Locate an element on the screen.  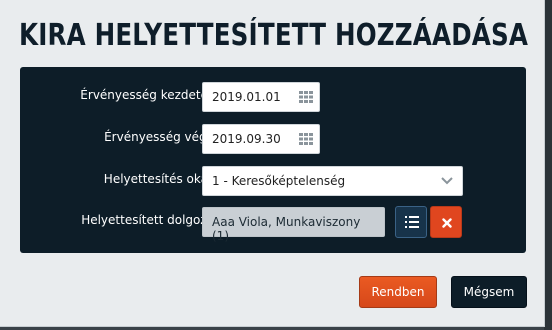
end-date-label: Érvényesség vége is located at coordinates (159, 137).